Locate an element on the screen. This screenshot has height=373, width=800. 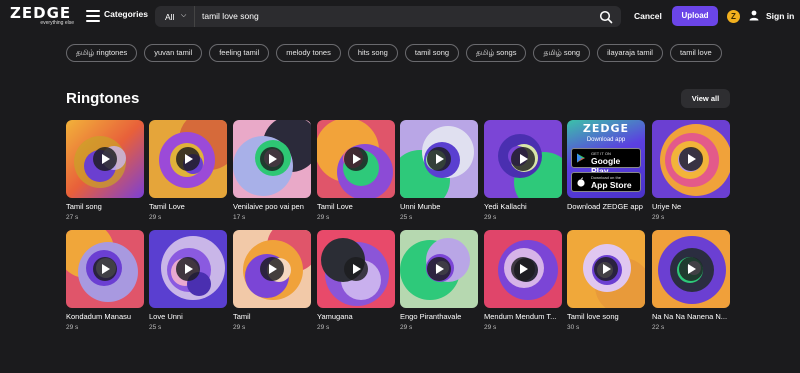
tag-chip: melody tones is located at coordinates (308, 53).